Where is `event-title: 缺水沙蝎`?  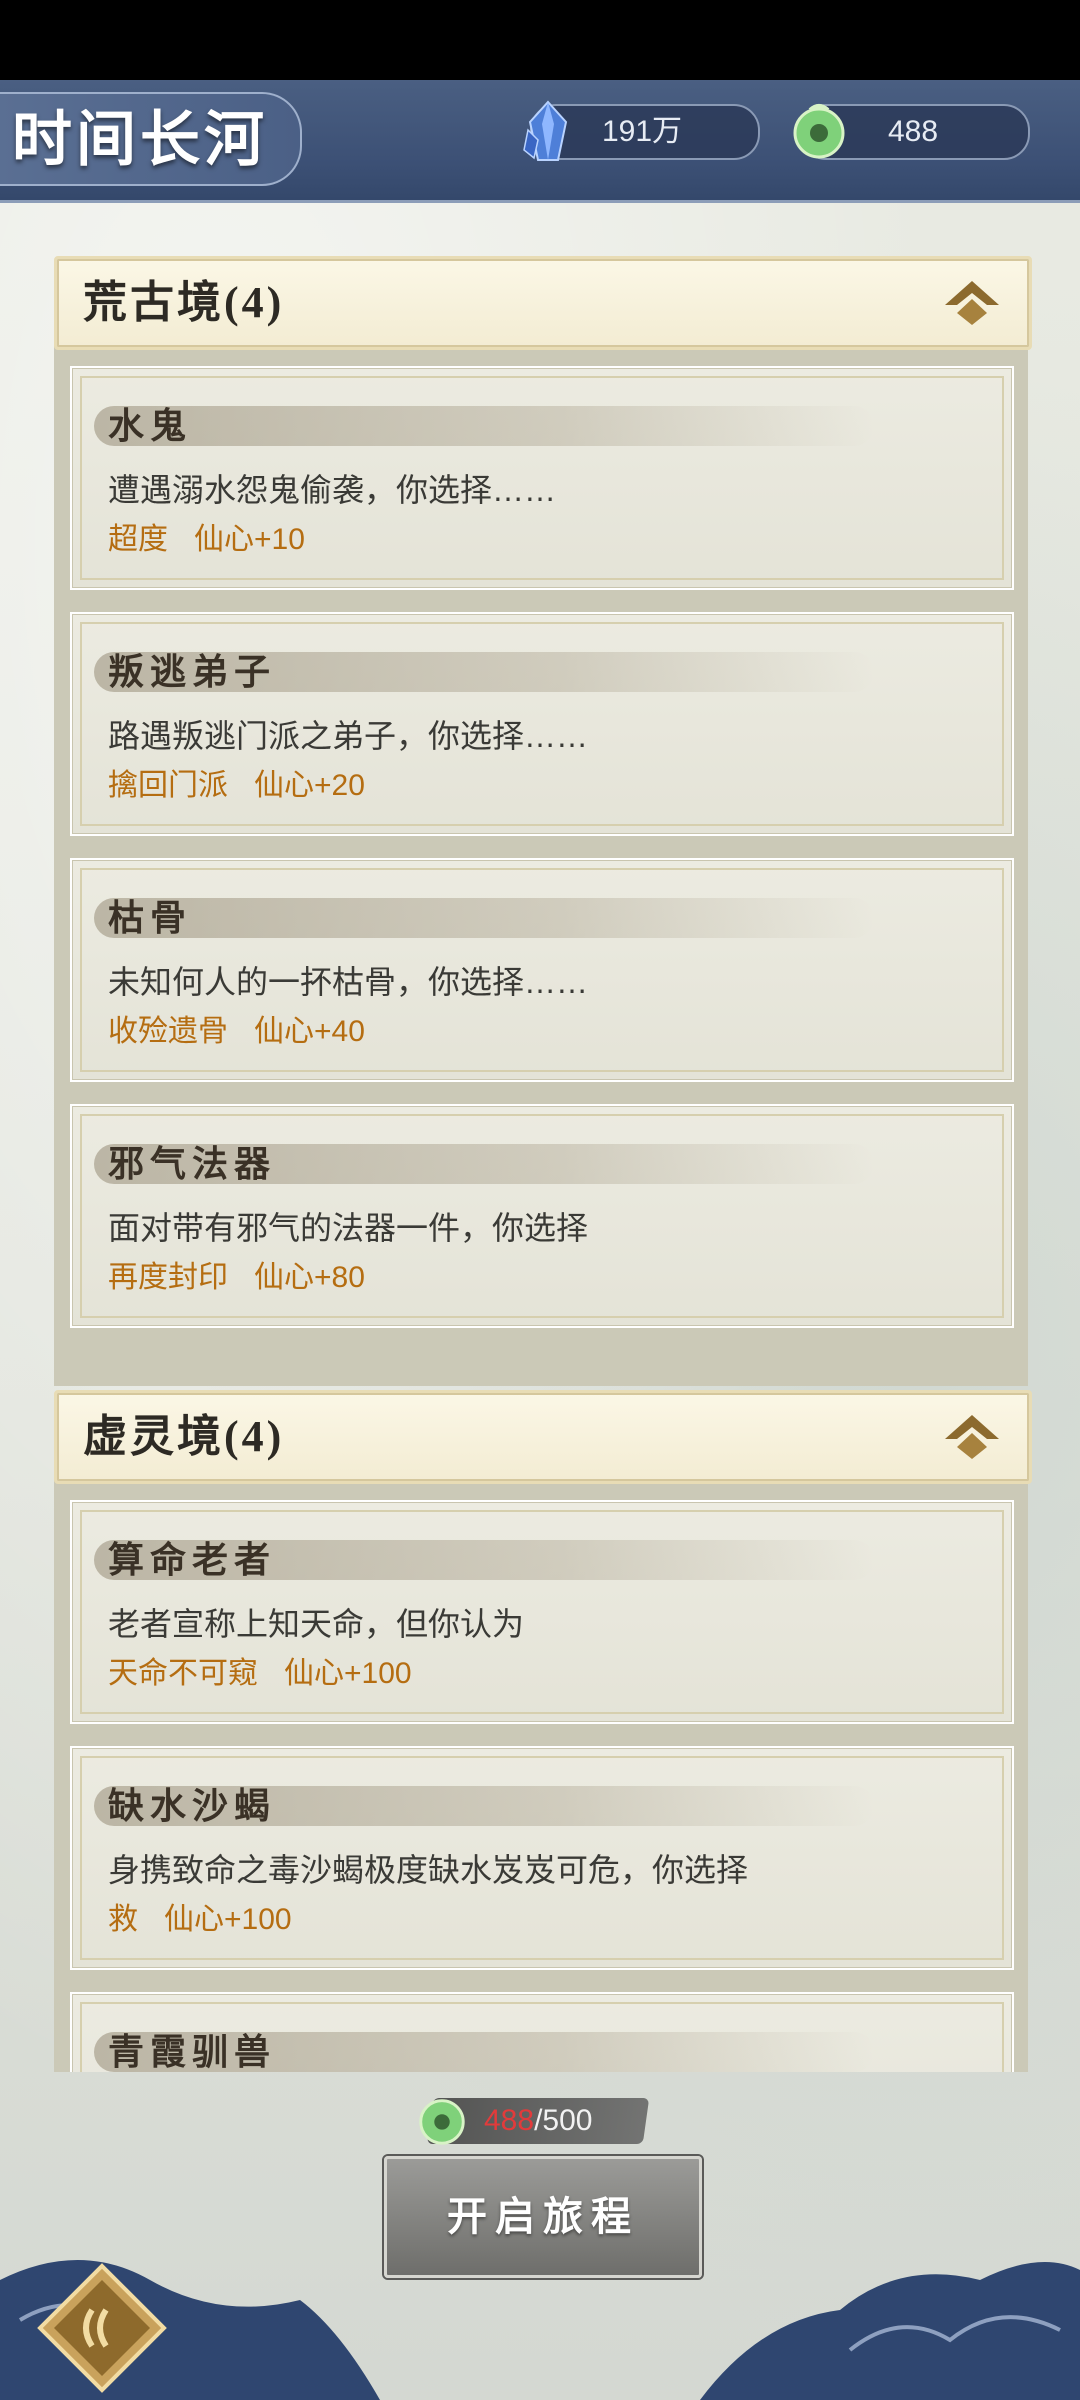
event-title: 缺水沙蝎 is located at coordinates (192, 1806).